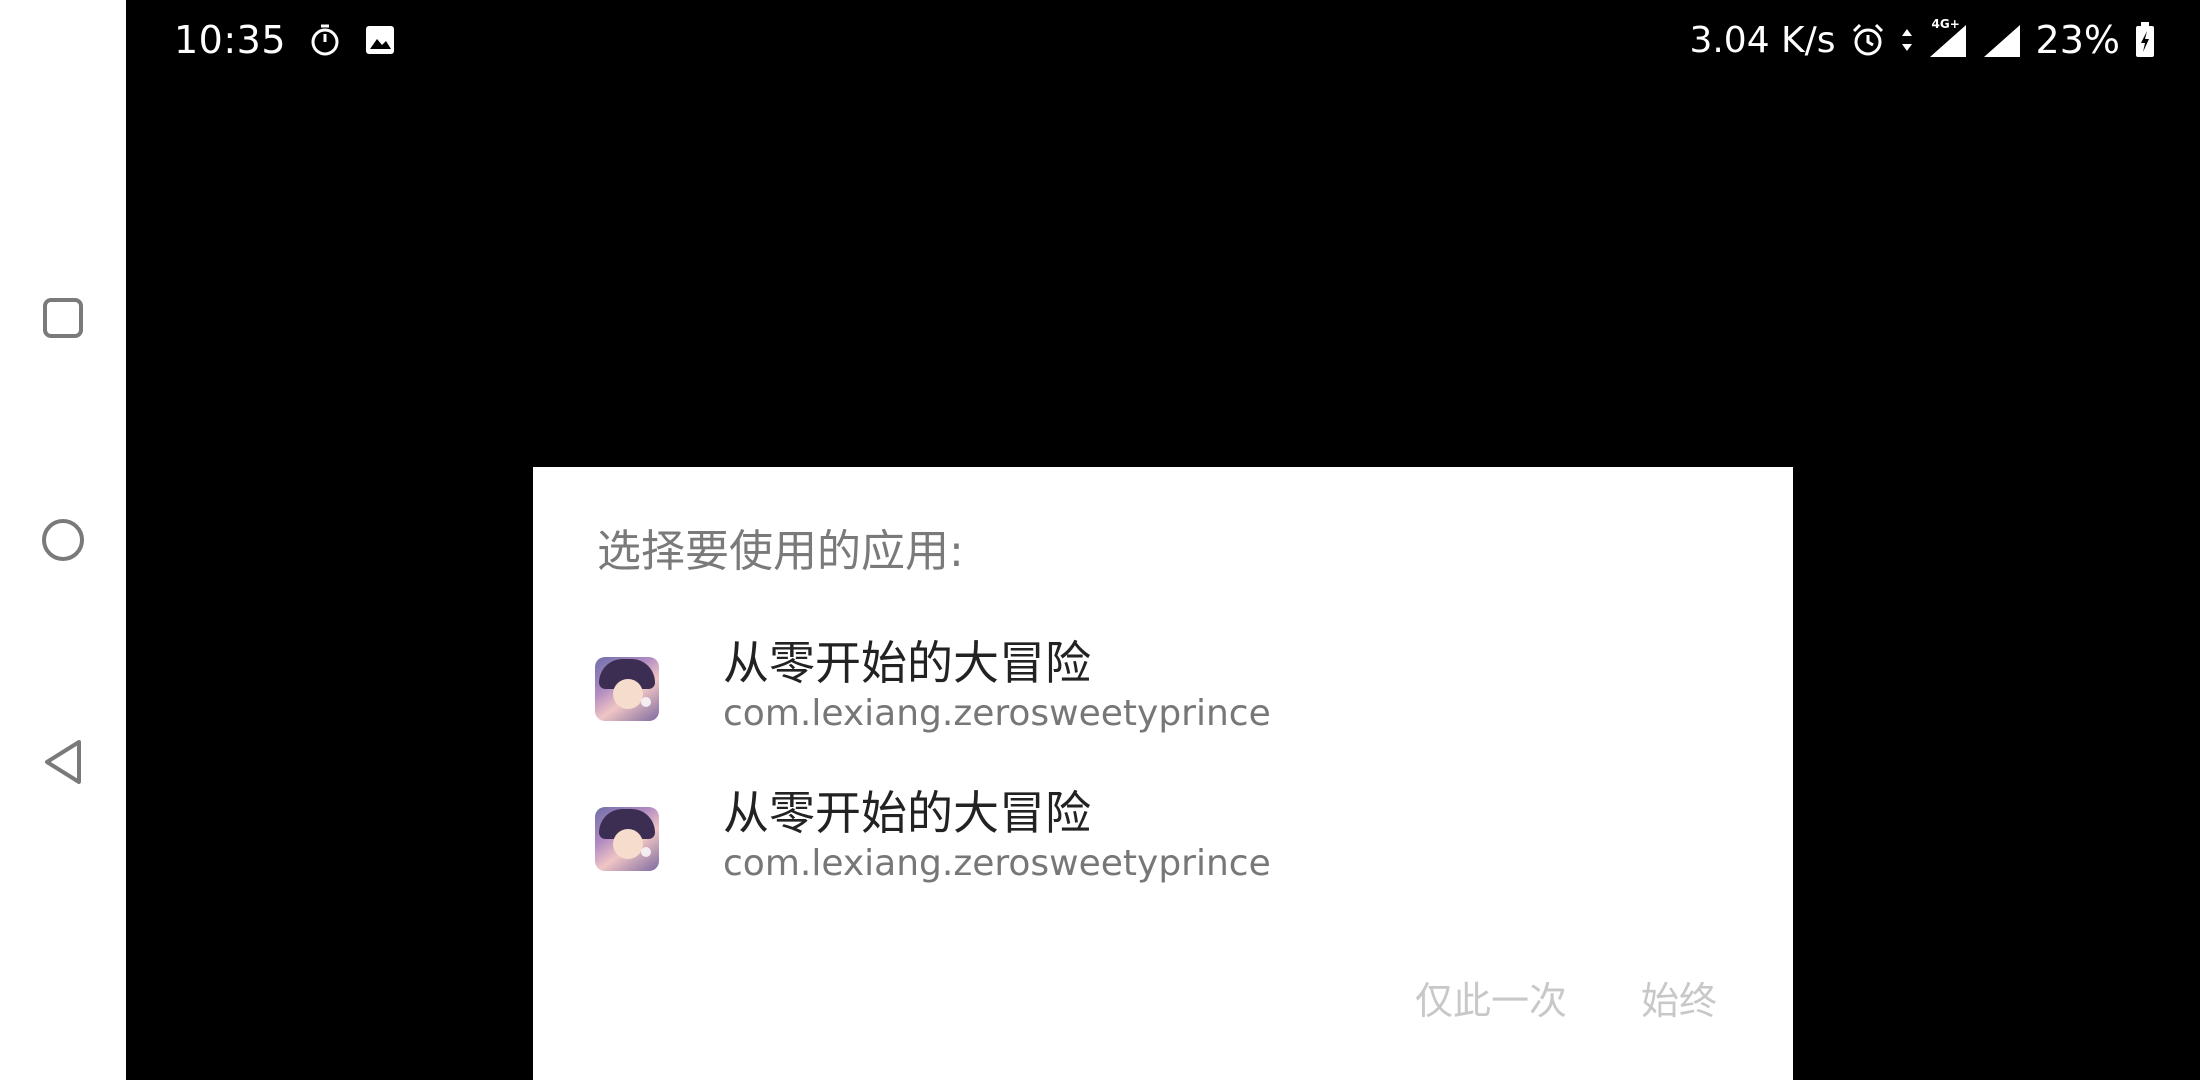  I want to click on just-once-button: 仅此一次, so click(1491, 997).